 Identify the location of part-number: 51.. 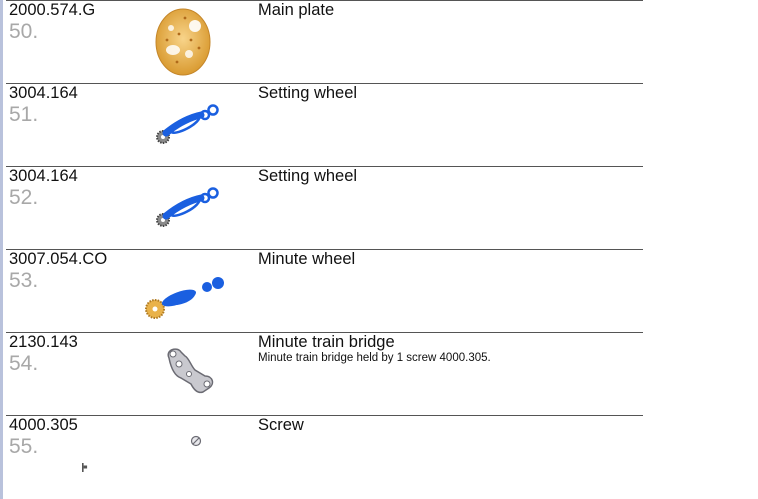
(24, 114).